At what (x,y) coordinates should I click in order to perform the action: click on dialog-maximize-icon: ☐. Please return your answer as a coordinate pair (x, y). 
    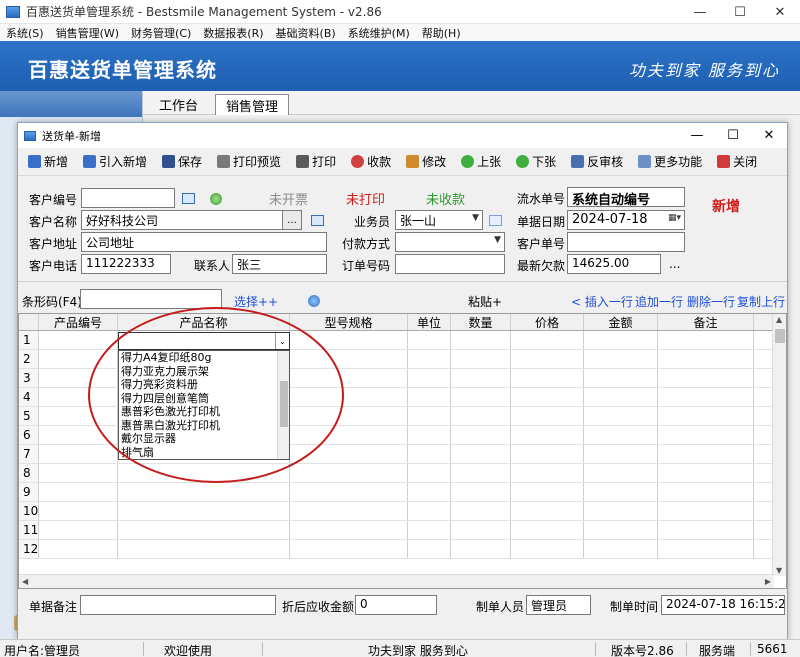
    Looking at the image, I should click on (733, 135).